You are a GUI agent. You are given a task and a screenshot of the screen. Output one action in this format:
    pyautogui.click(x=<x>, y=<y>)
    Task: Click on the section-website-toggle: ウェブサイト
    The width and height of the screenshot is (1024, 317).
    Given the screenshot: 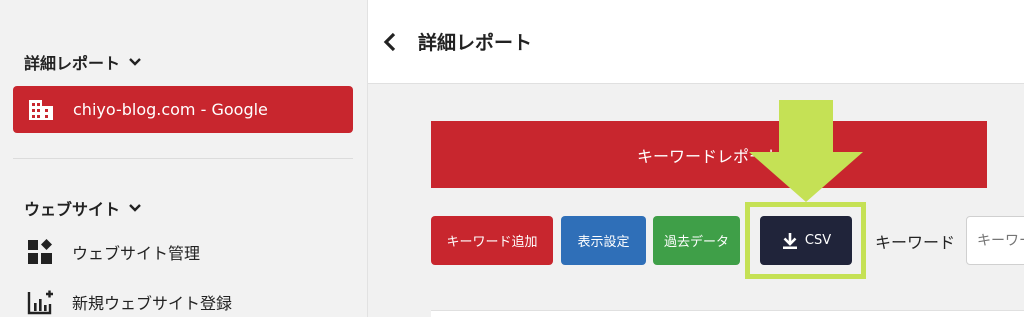 What is the action you would take?
    pyautogui.click(x=83, y=208)
    